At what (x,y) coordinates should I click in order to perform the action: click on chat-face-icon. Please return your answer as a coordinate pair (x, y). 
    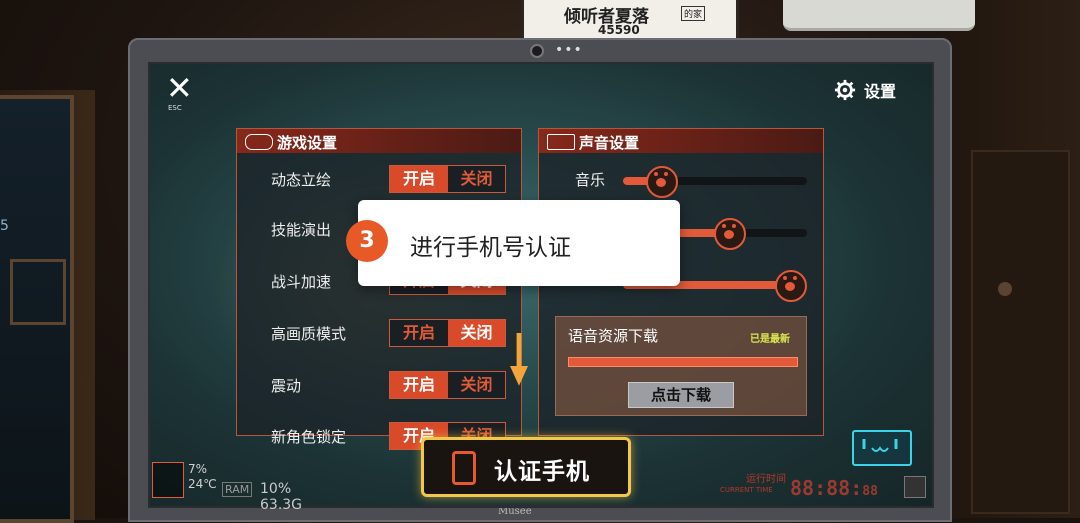
    Looking at the image, I should click on (882, 448).